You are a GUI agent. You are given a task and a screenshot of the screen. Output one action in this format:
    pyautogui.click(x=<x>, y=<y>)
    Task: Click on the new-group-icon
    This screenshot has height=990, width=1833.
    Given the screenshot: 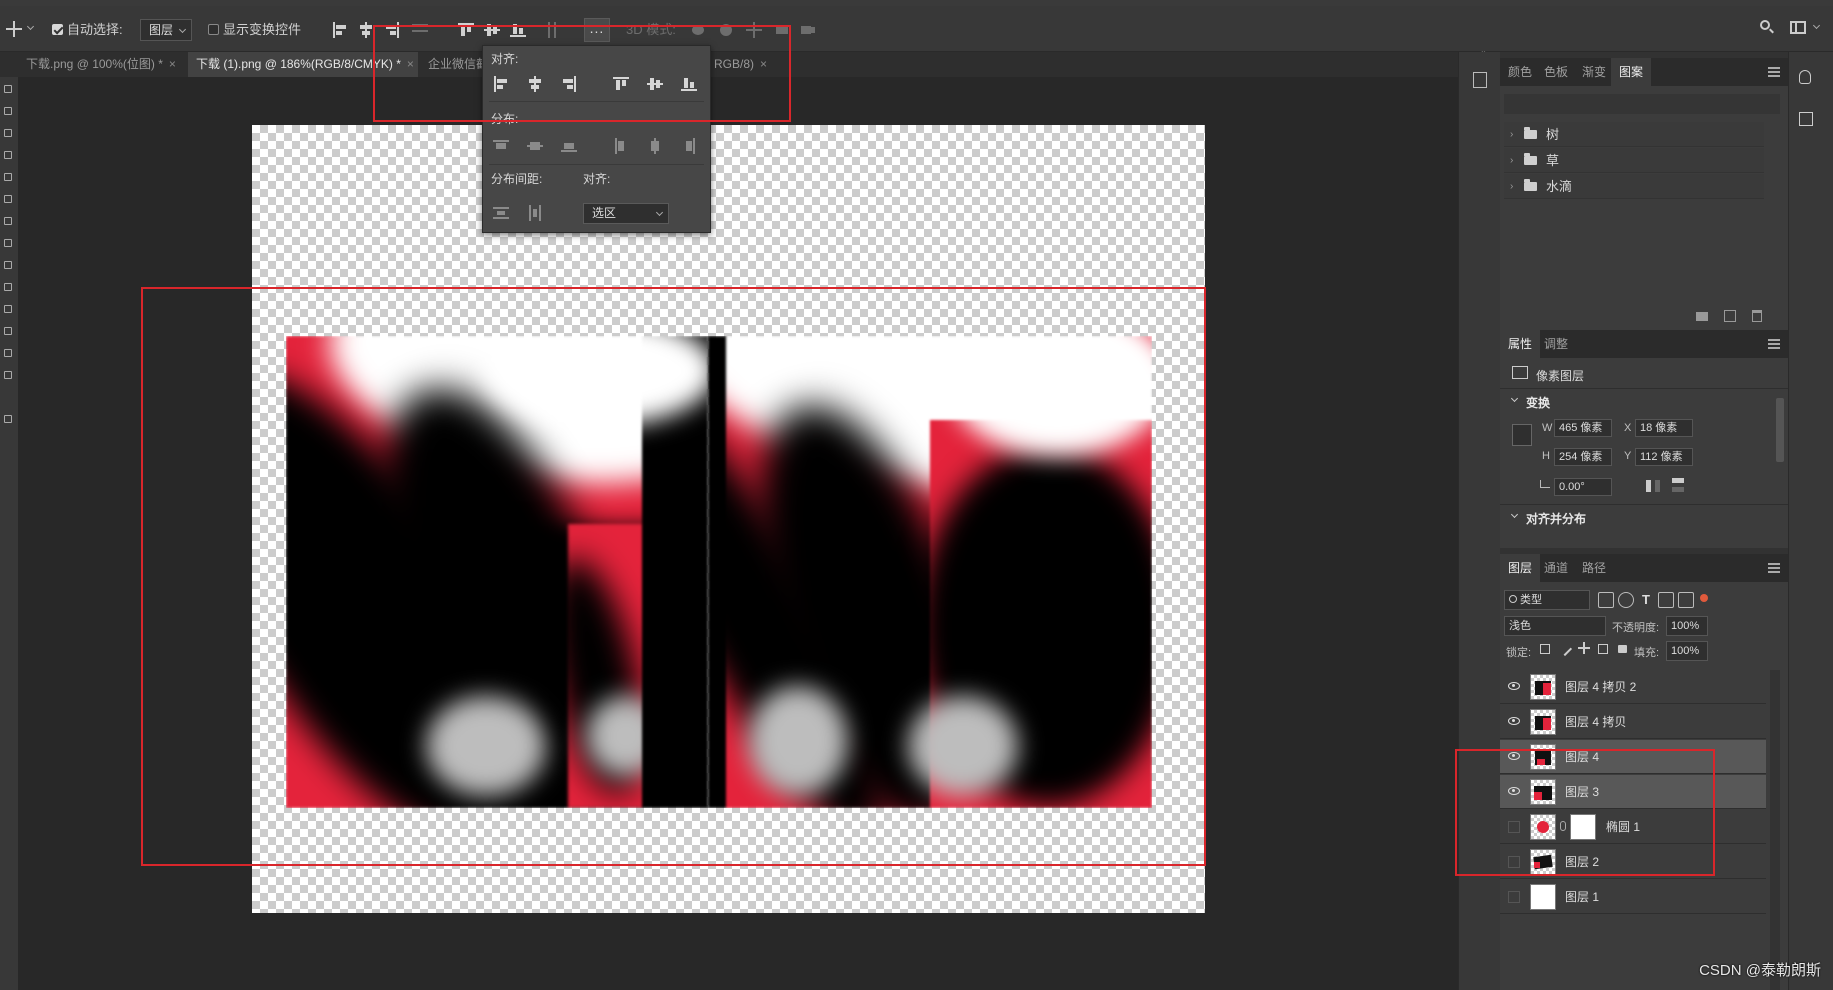 What is the action you would take?
    pyautogui.click(x=1702, y=316)
    